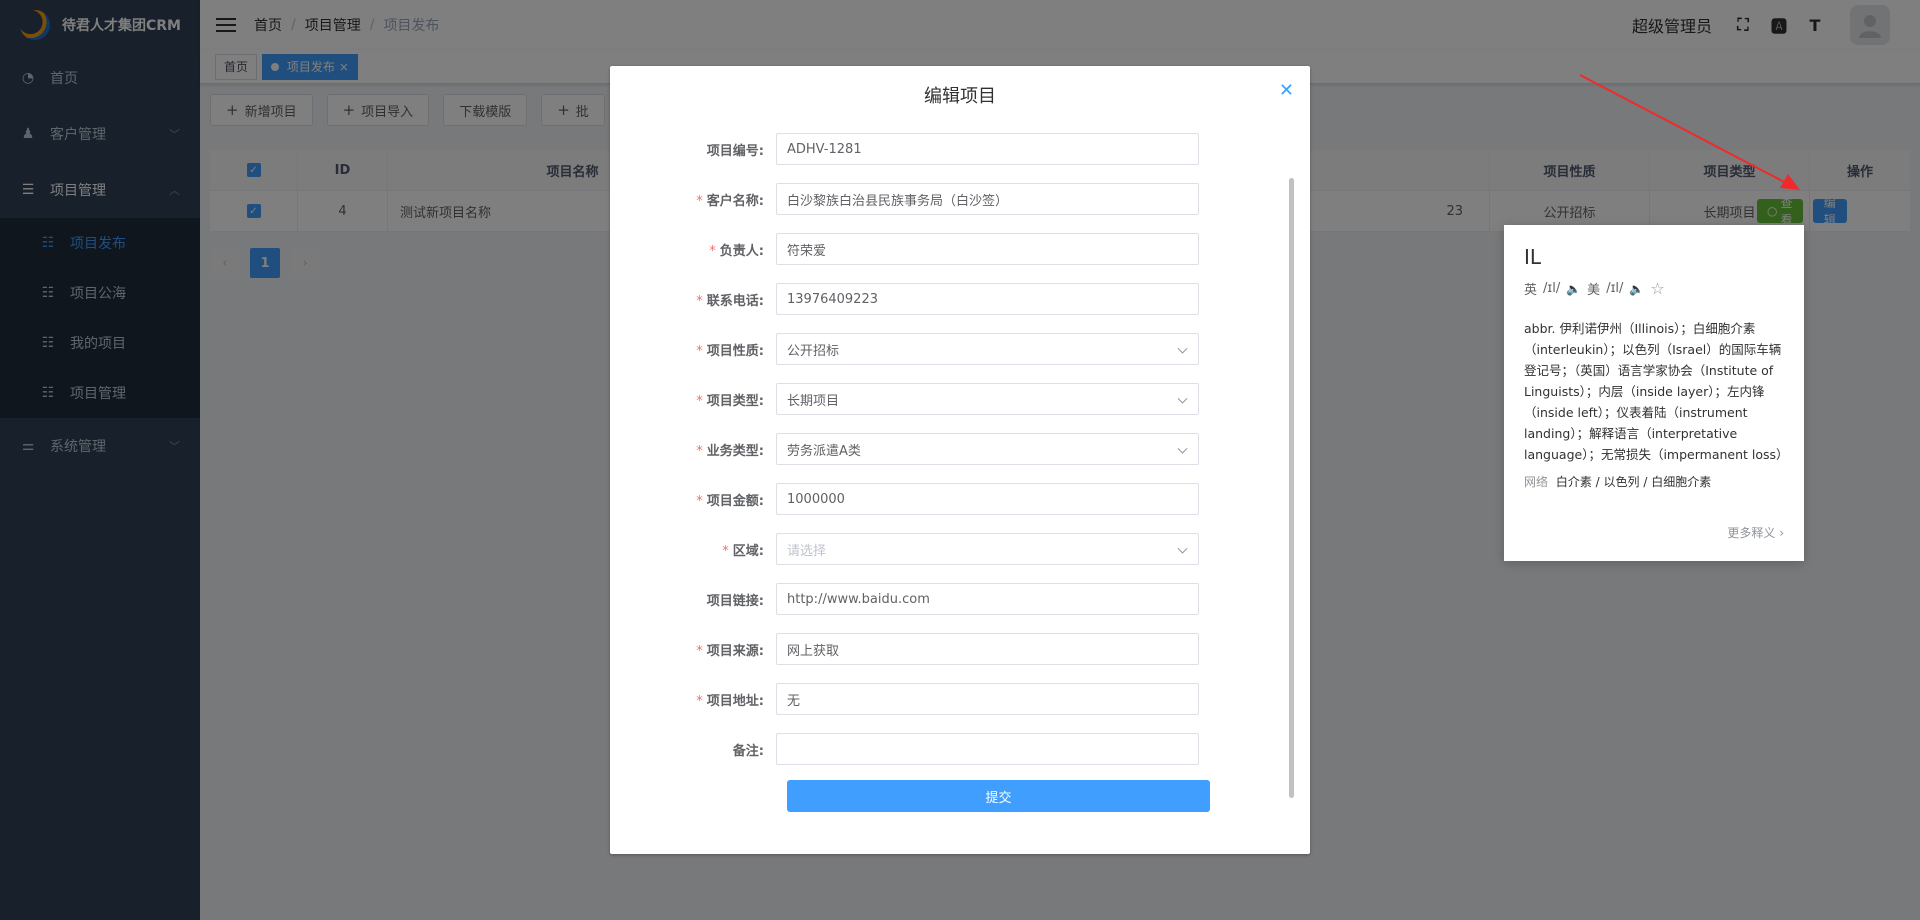  What do you see at coordinates (736, 251) in the screenshot?
I see `field-label: * 负责人:` at bounding box center [736, 251].